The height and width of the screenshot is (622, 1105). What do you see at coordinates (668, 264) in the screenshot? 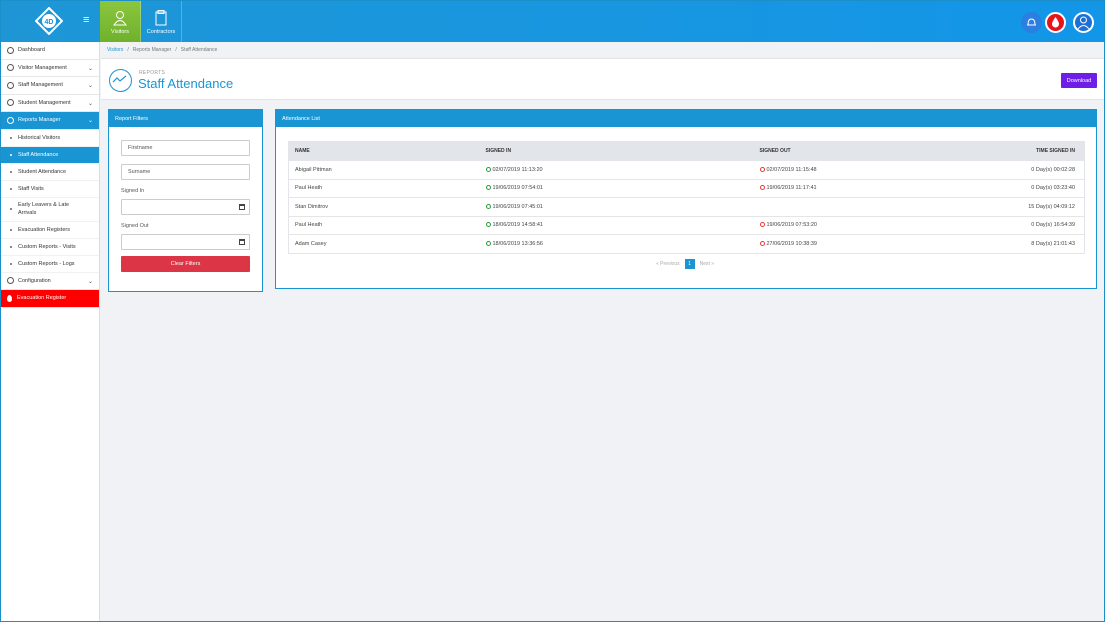
I see `pagination-previous: « Previous` at bounding box center [668, 264].